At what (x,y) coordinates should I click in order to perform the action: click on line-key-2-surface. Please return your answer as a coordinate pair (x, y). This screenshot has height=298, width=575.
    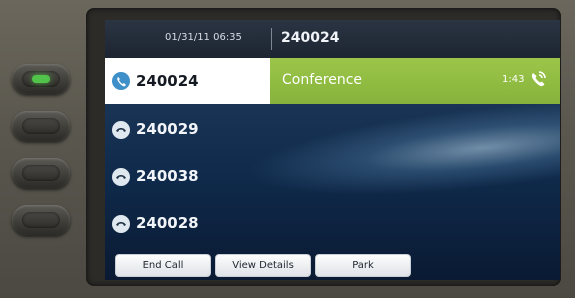
    Looking at the image, I should click on (41, 126).